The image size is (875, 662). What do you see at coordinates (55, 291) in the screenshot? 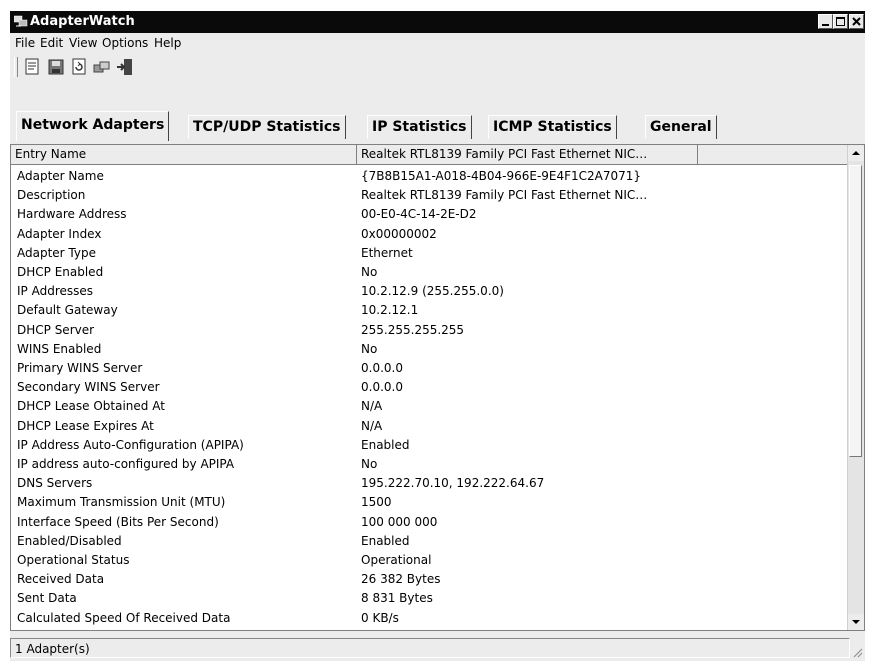
I see `entry-name-cell: IP Addresses` at bounding box center [55, 291].